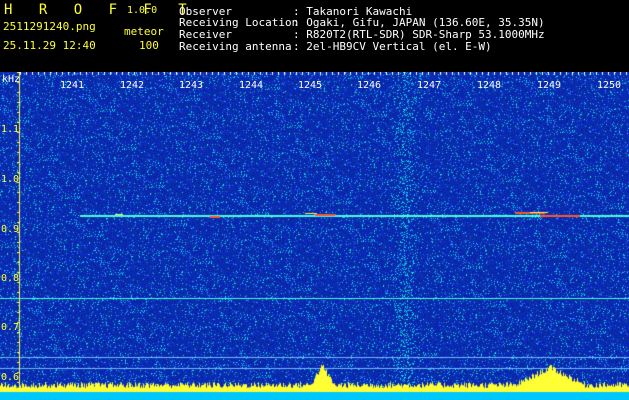 This screenshot has height=400, width=629. I want to click on y-tick-label: 0.9, so click(10, 229).